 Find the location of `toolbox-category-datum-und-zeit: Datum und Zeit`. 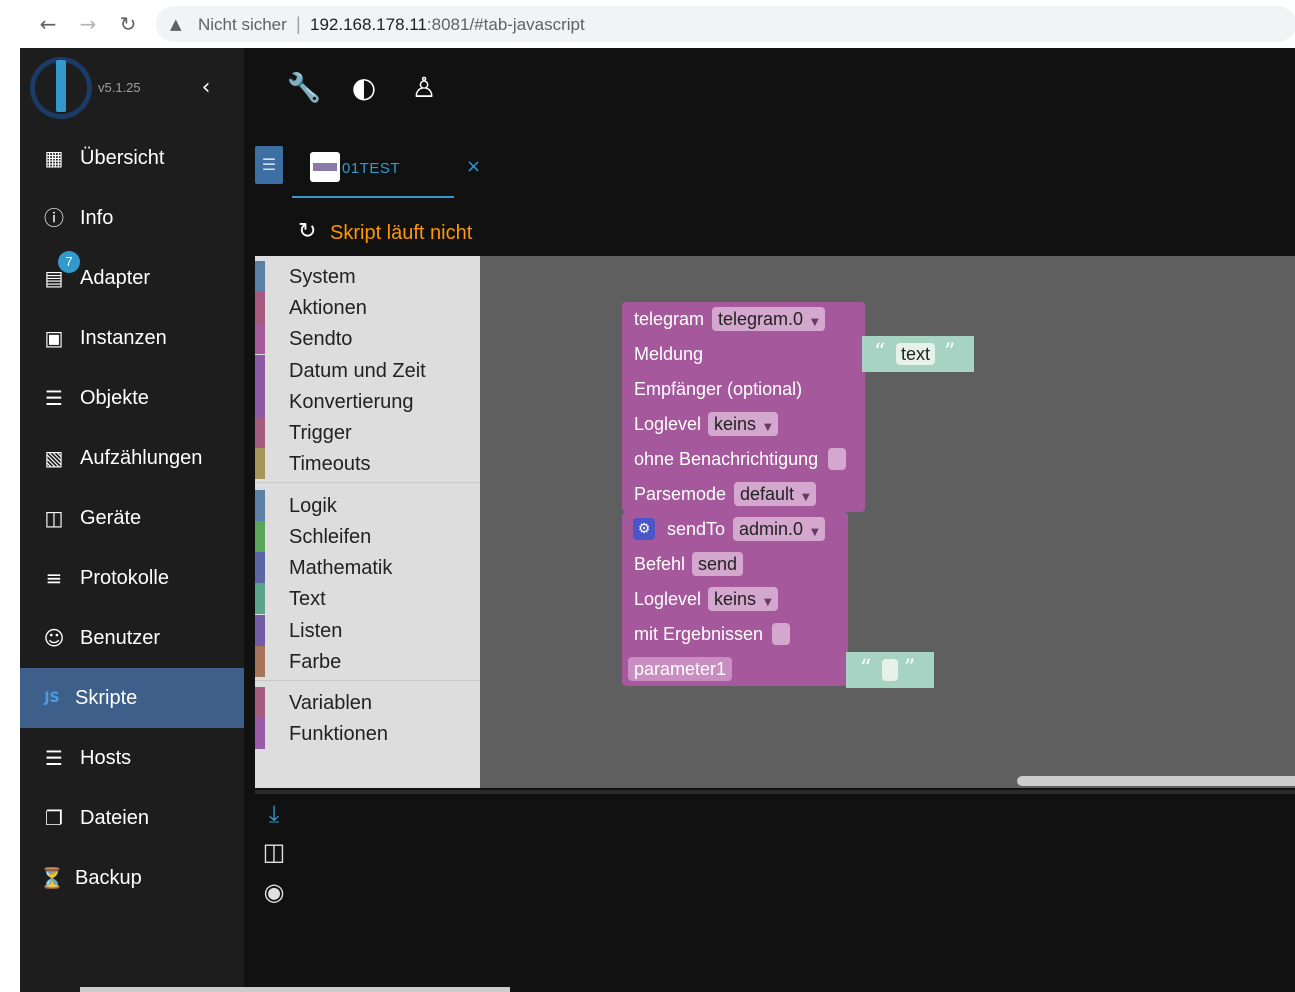

toolbox-category-datum-und-zeit: Datum und Zeit is located at coordinates (367, 370).